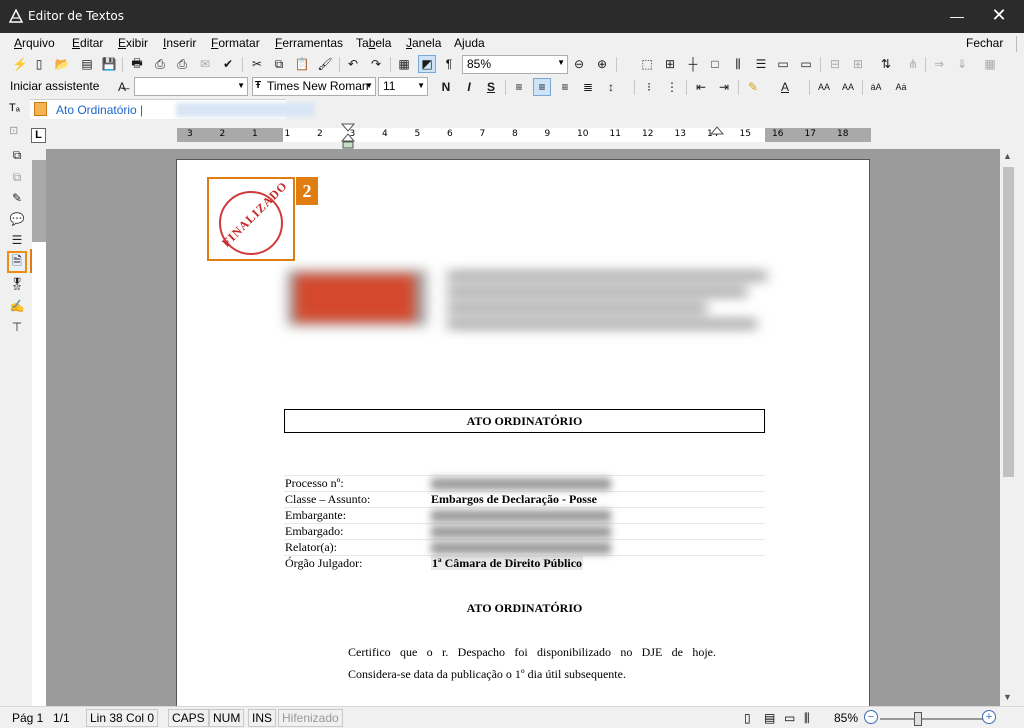 Image resolution: width=1024 pixels, height=728 pixels. I want to click on table-icon: ▦, so click(404, 64).